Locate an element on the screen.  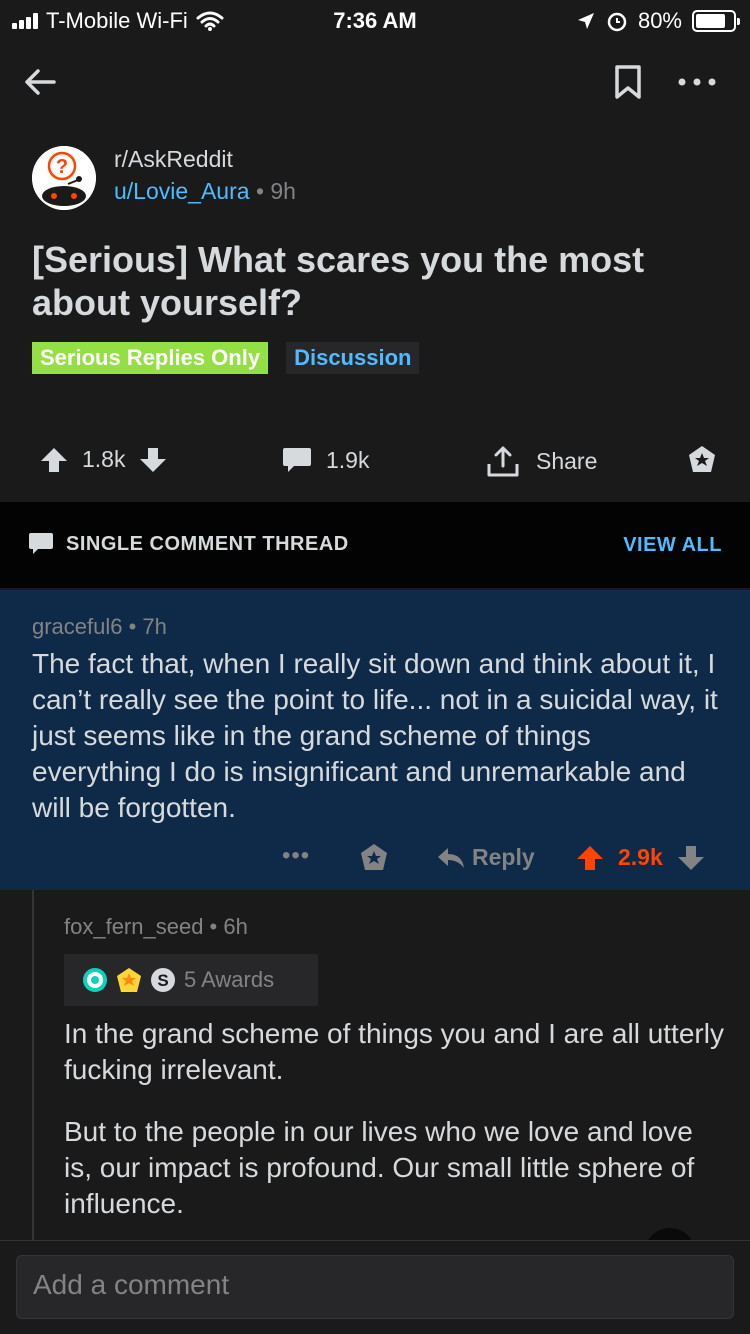
post-action-bar: 1.8k 1.9k Share is located at coordinates (375, 462).